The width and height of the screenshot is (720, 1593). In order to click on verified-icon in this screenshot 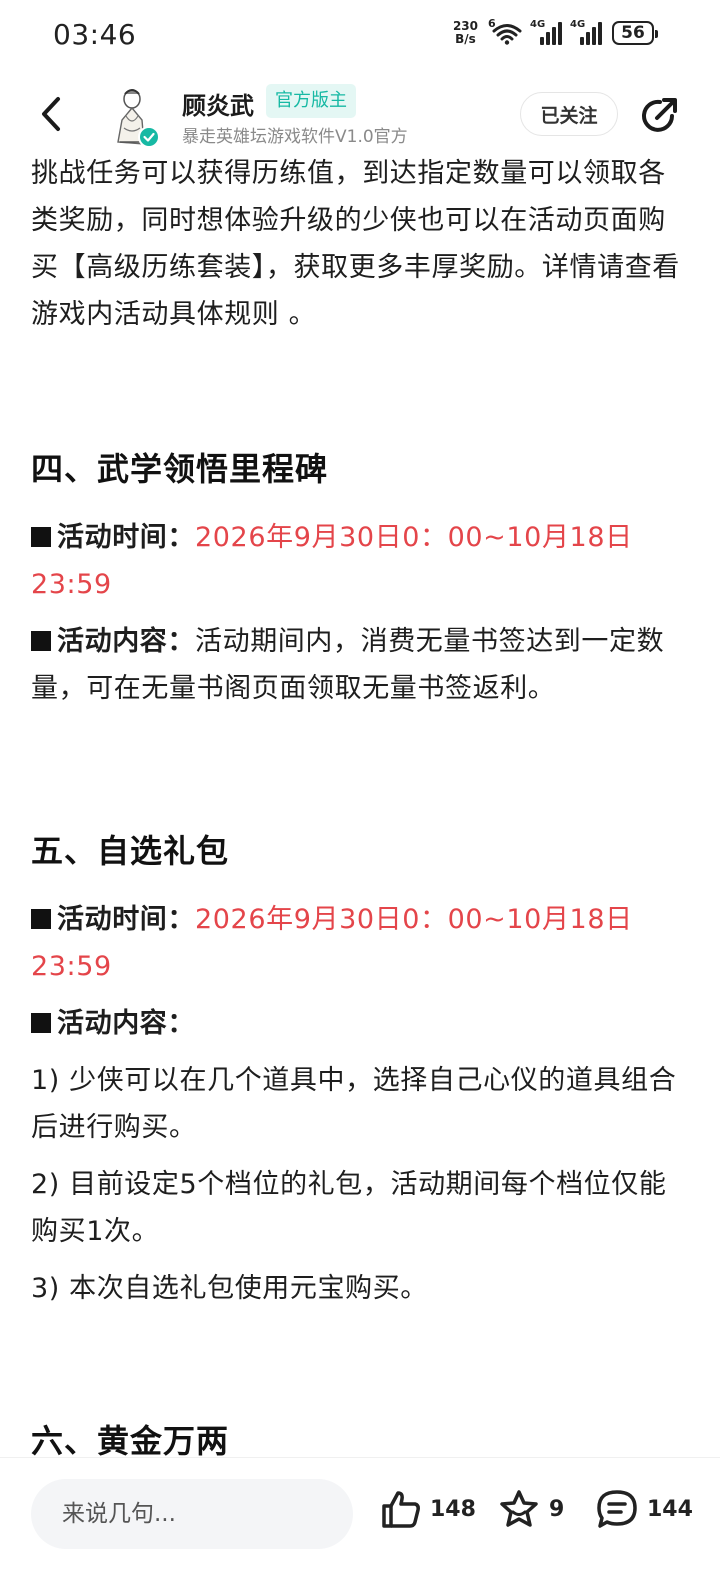, I will do `click(149, 137)`.